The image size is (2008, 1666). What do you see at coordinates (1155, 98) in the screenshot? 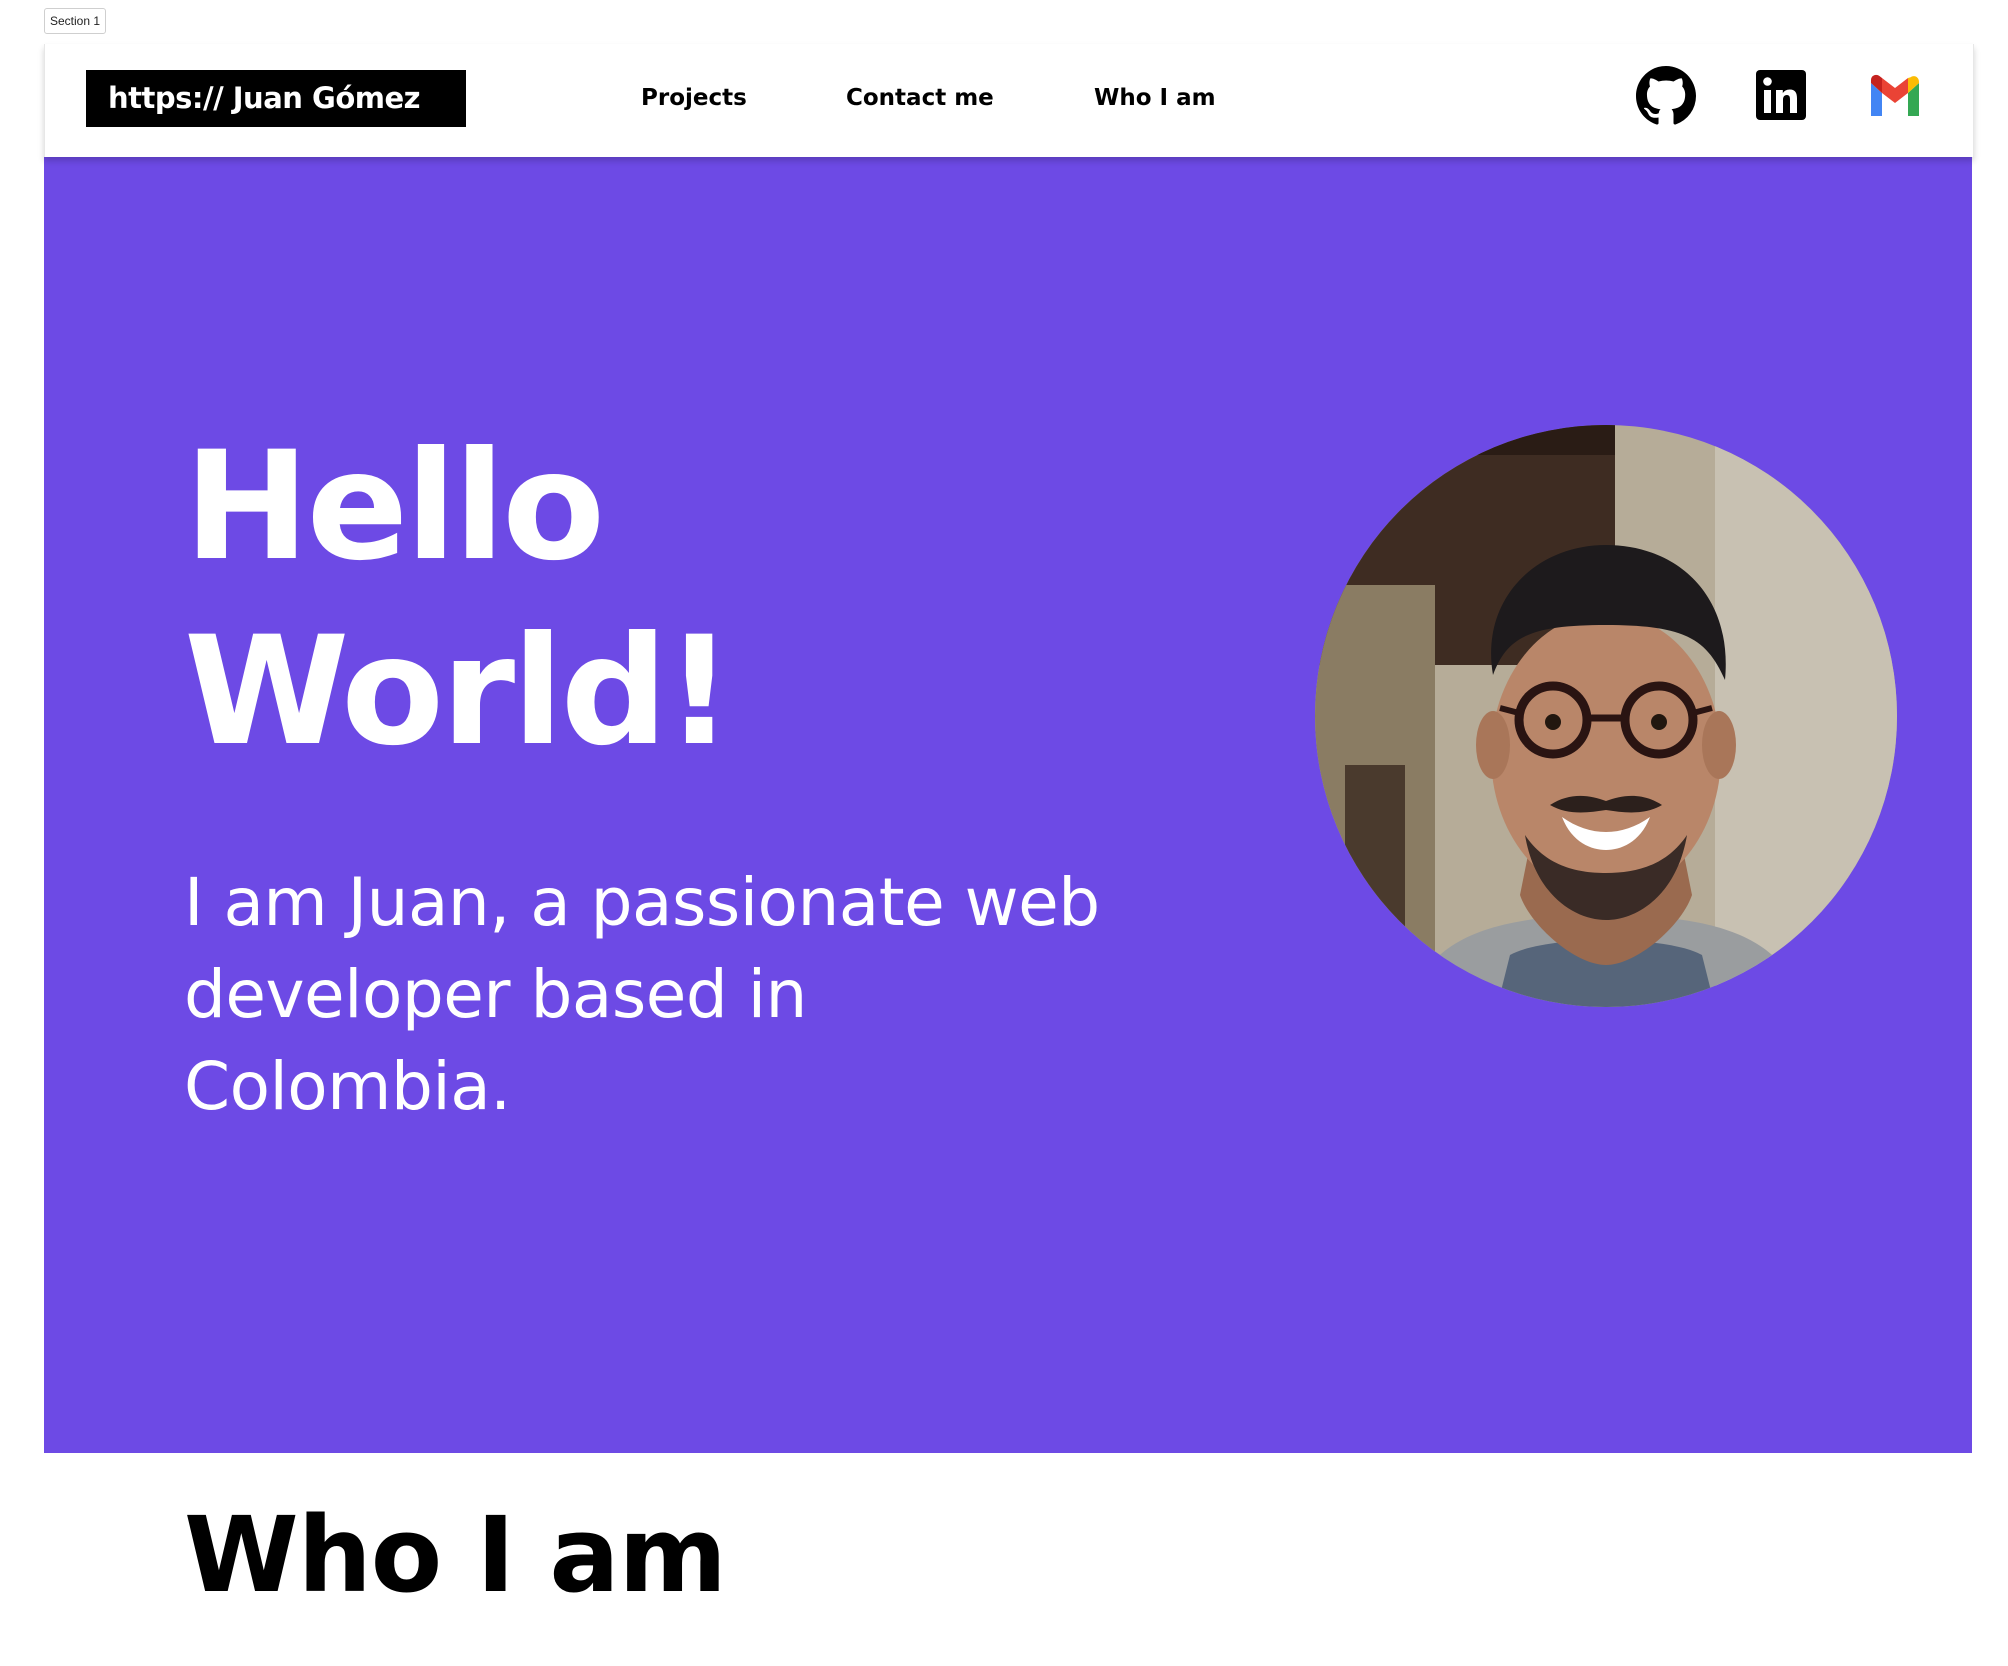
I see `nav-who-i-am: Who I am` at bounding box center [1155, 98].